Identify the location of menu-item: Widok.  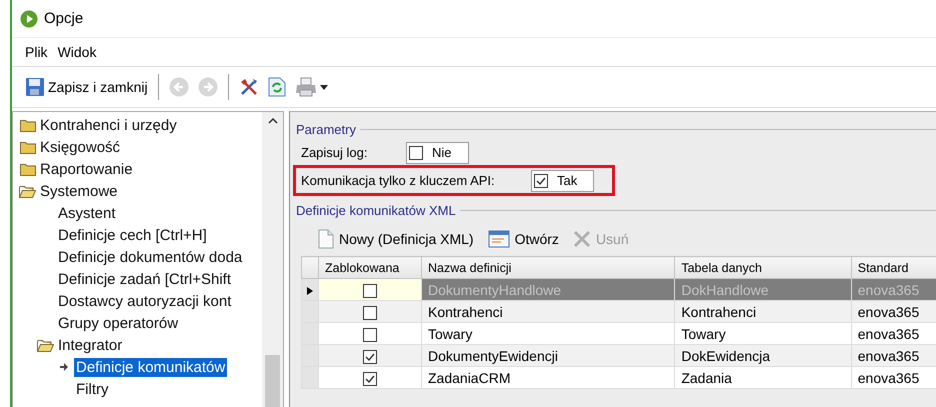
(77, 52).